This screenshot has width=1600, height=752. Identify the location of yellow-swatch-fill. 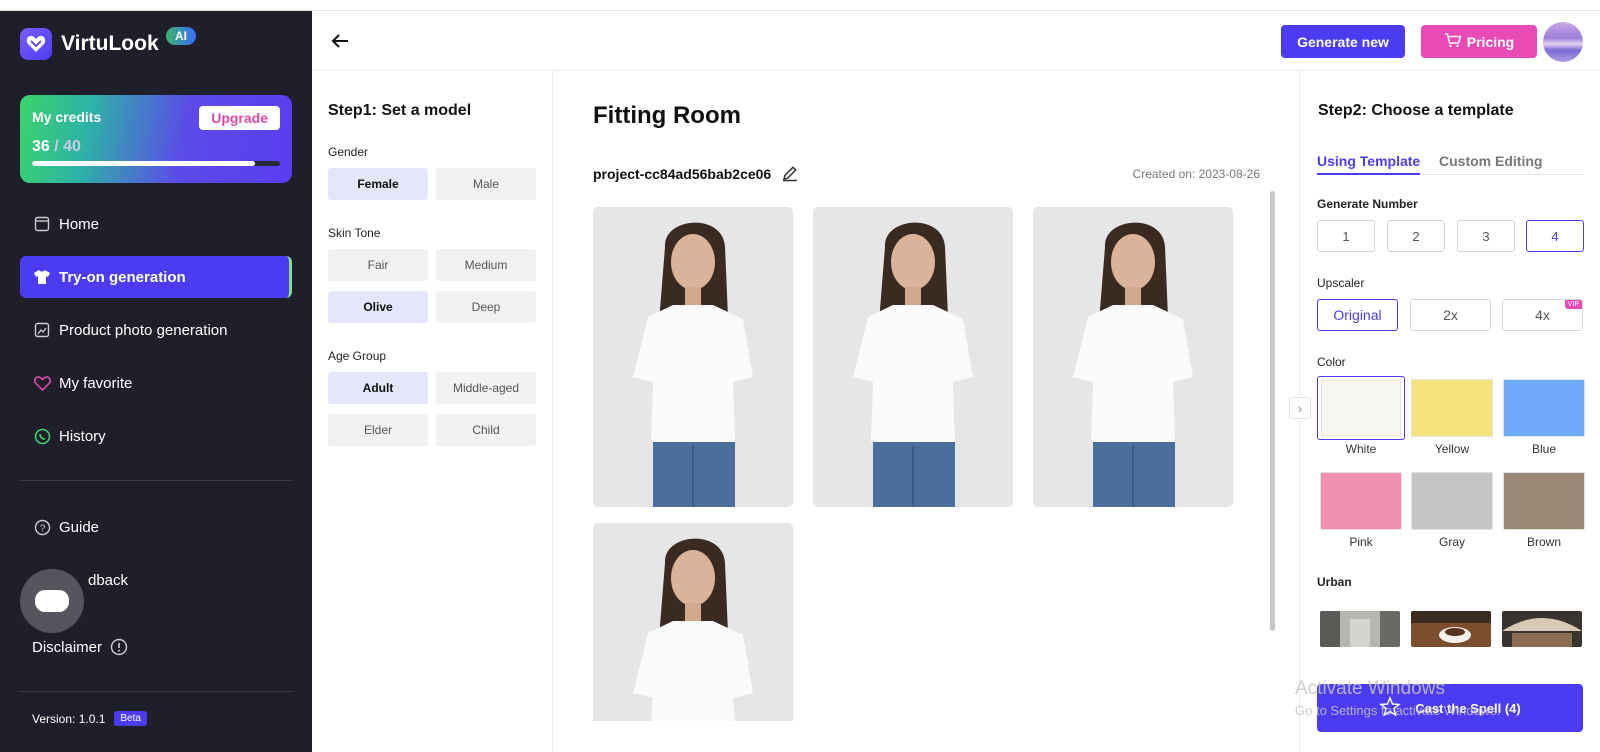
(1452, 408).